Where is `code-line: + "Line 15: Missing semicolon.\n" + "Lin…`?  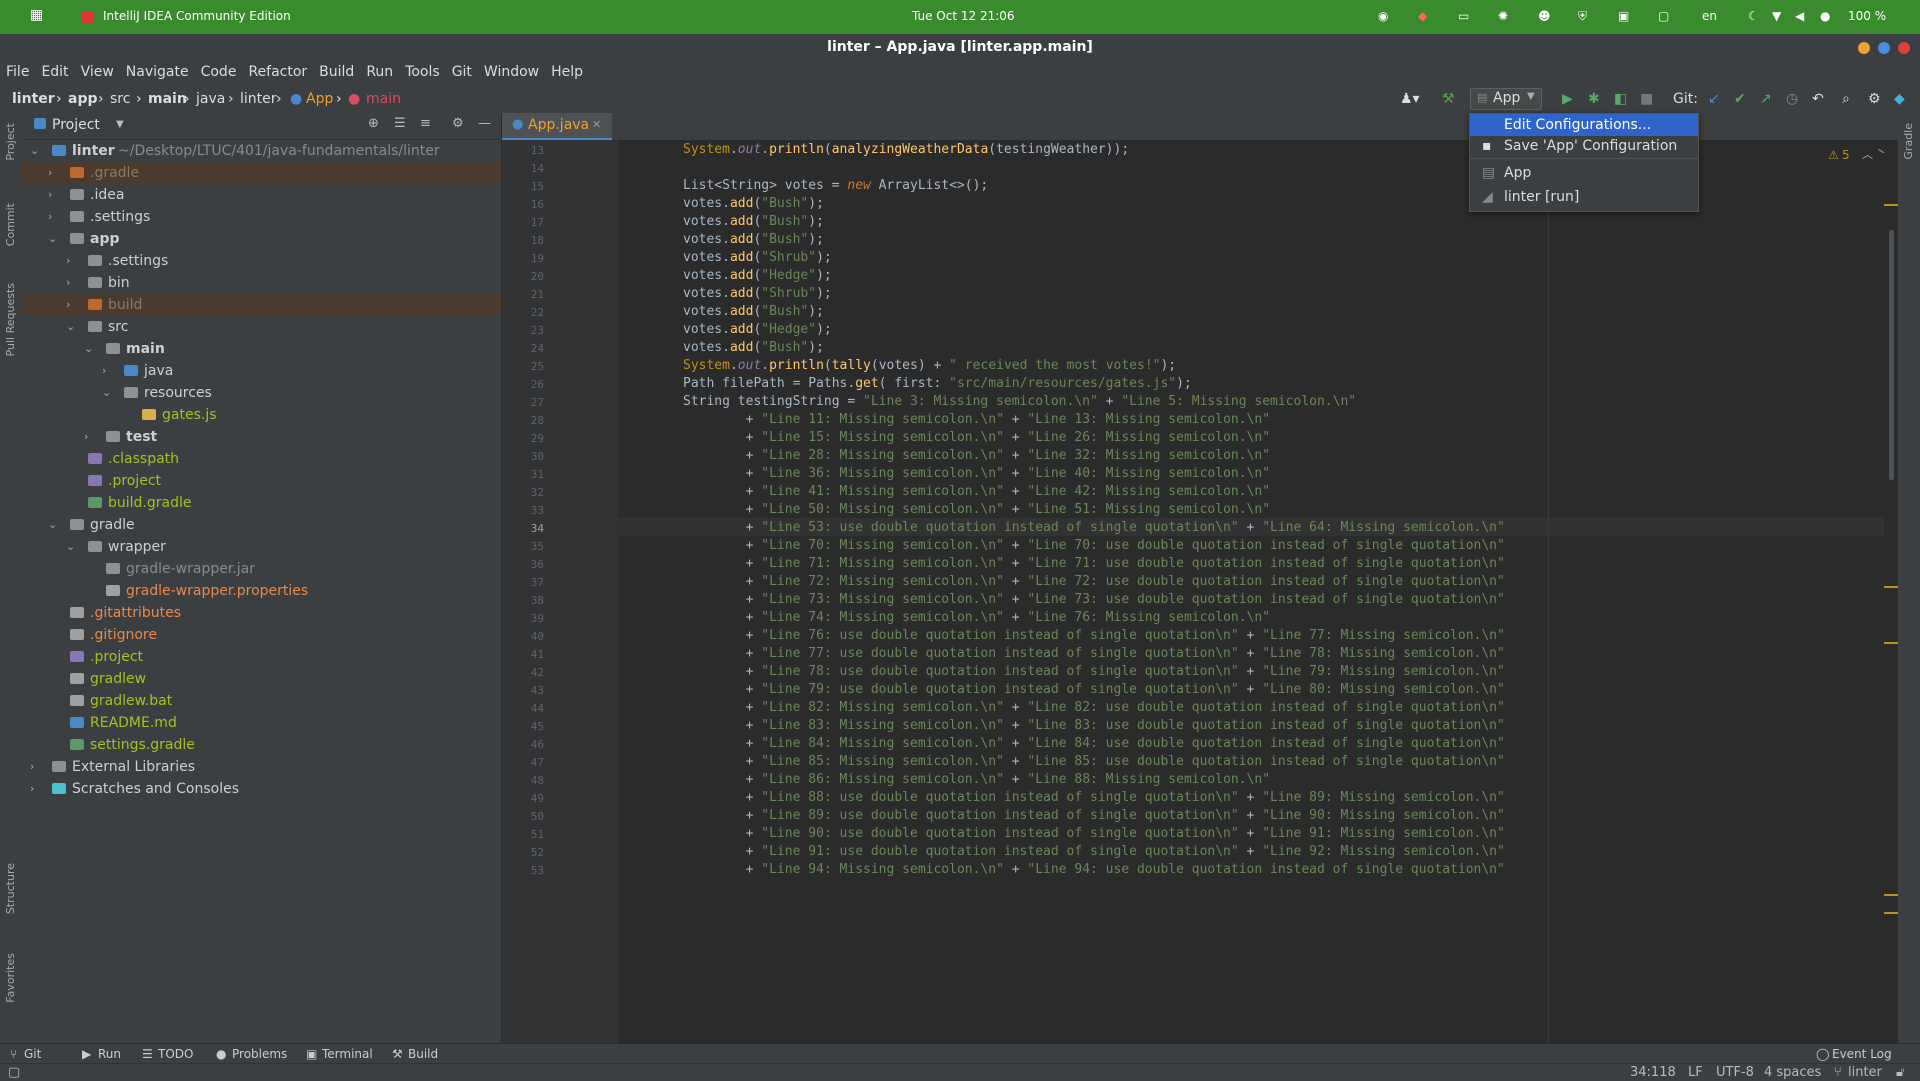
code-line: + "Line 15: Missing semicolon.\n" + "Lin… is located at coordinates (976, 437).